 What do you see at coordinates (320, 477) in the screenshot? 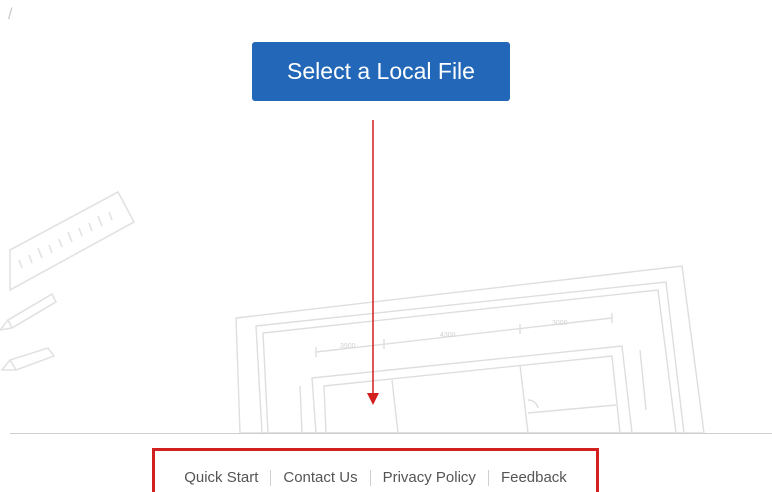
I see `footer-link-contact-us: Contact Us` at bounding box center [320, 477].